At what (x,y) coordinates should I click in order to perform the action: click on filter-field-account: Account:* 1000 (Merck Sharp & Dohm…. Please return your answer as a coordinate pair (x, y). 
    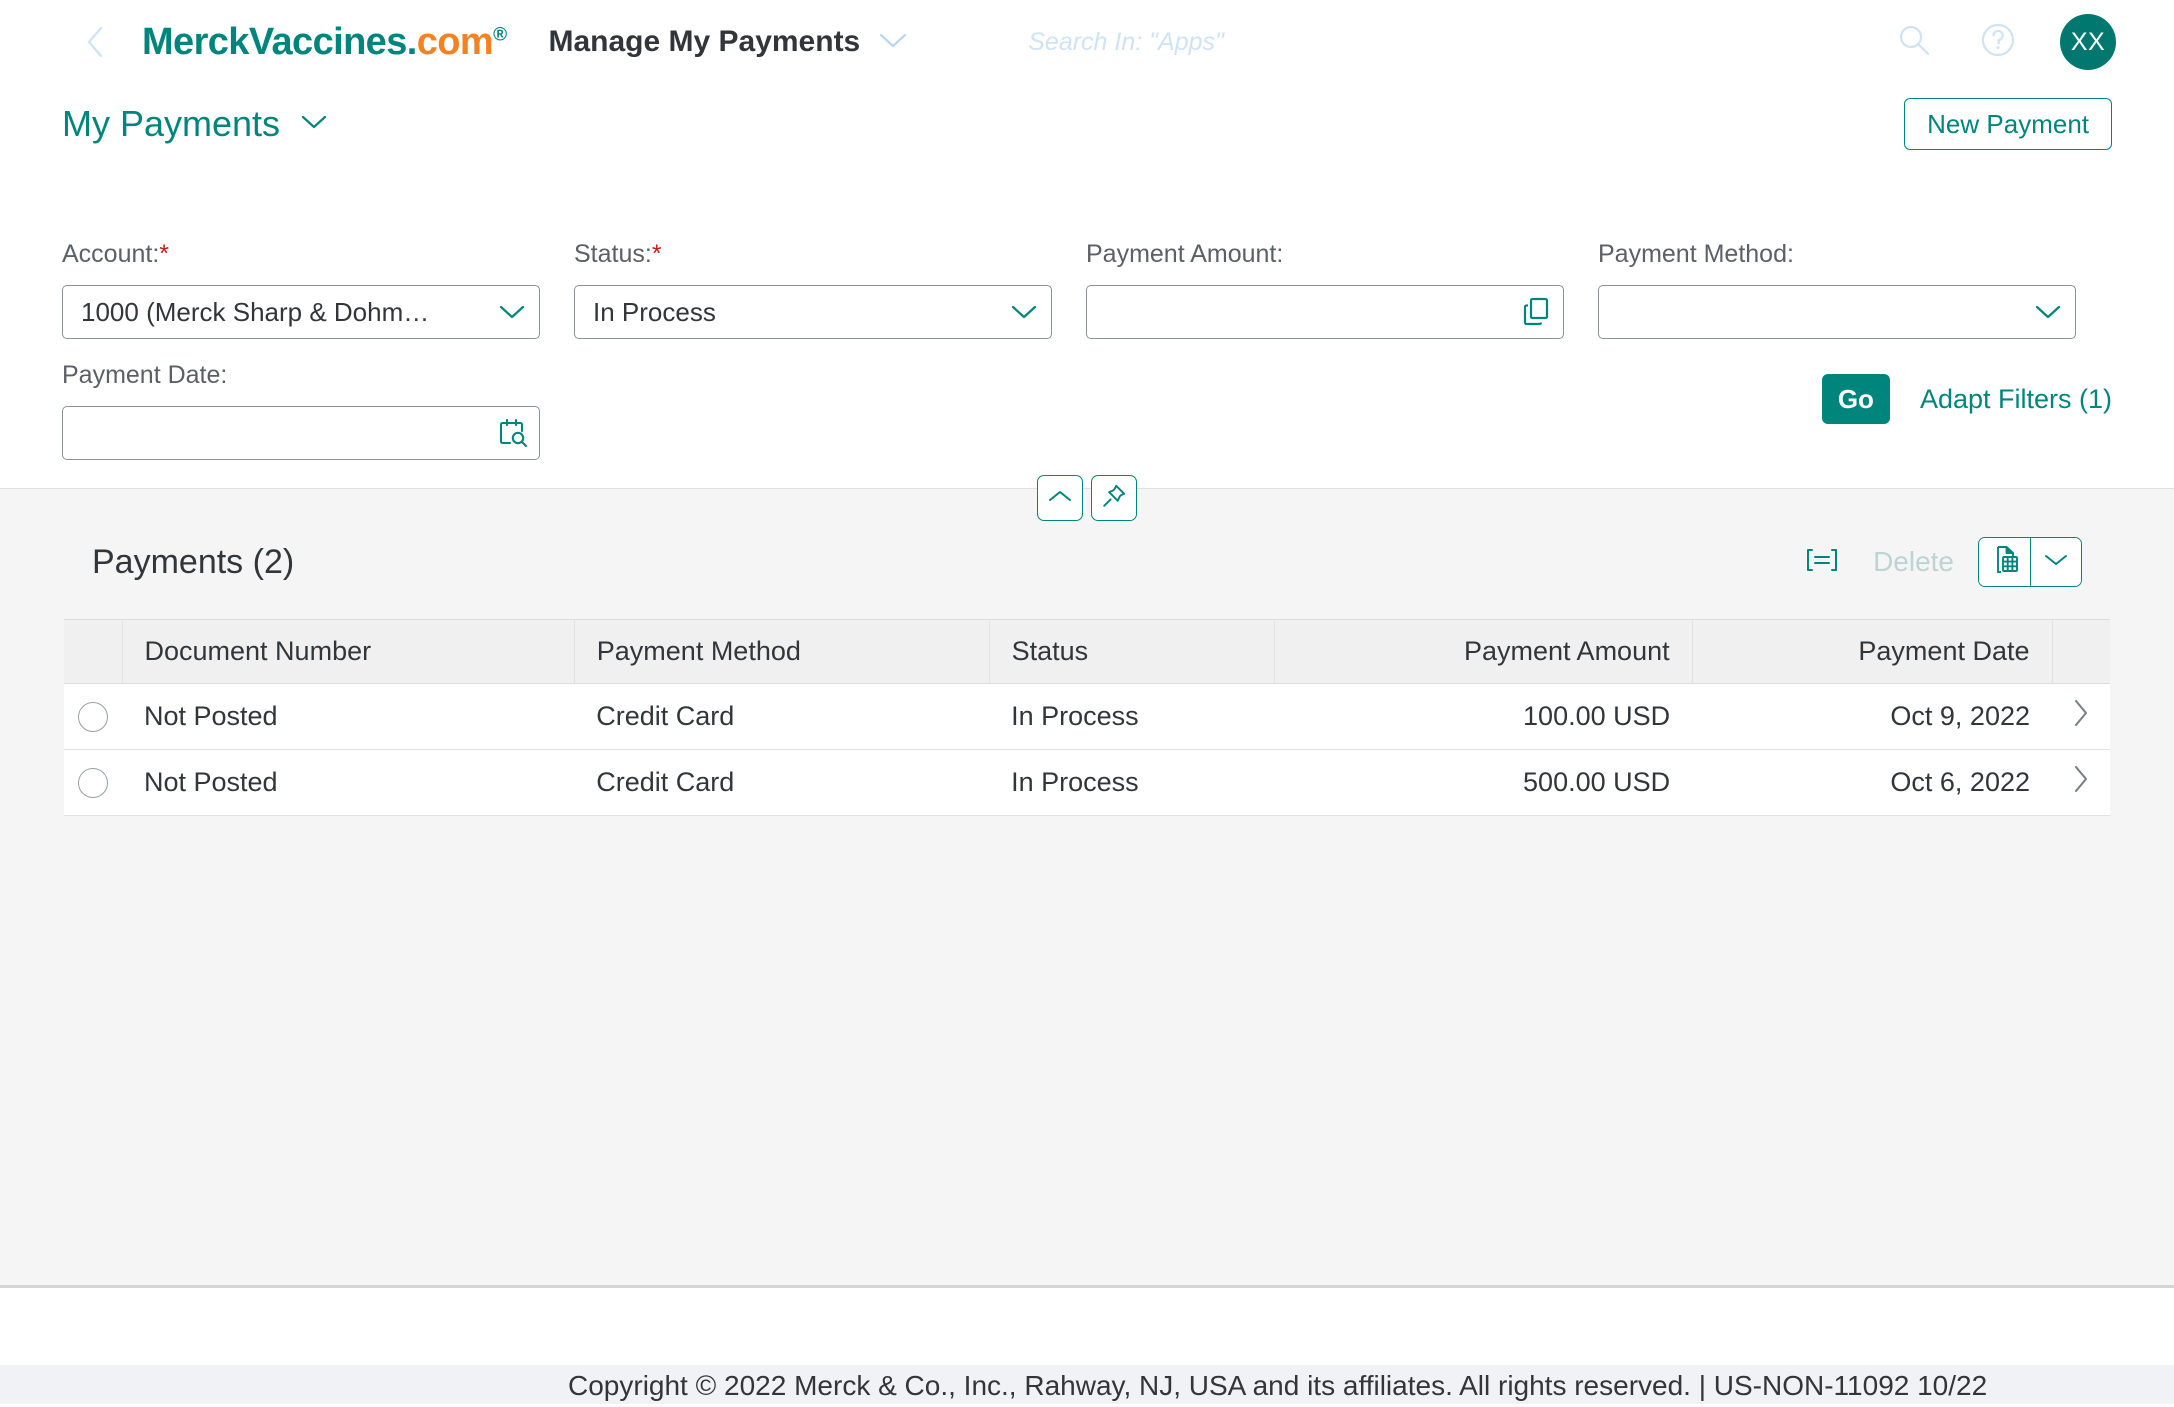
    Looking at the image, I should click on (318, 289).